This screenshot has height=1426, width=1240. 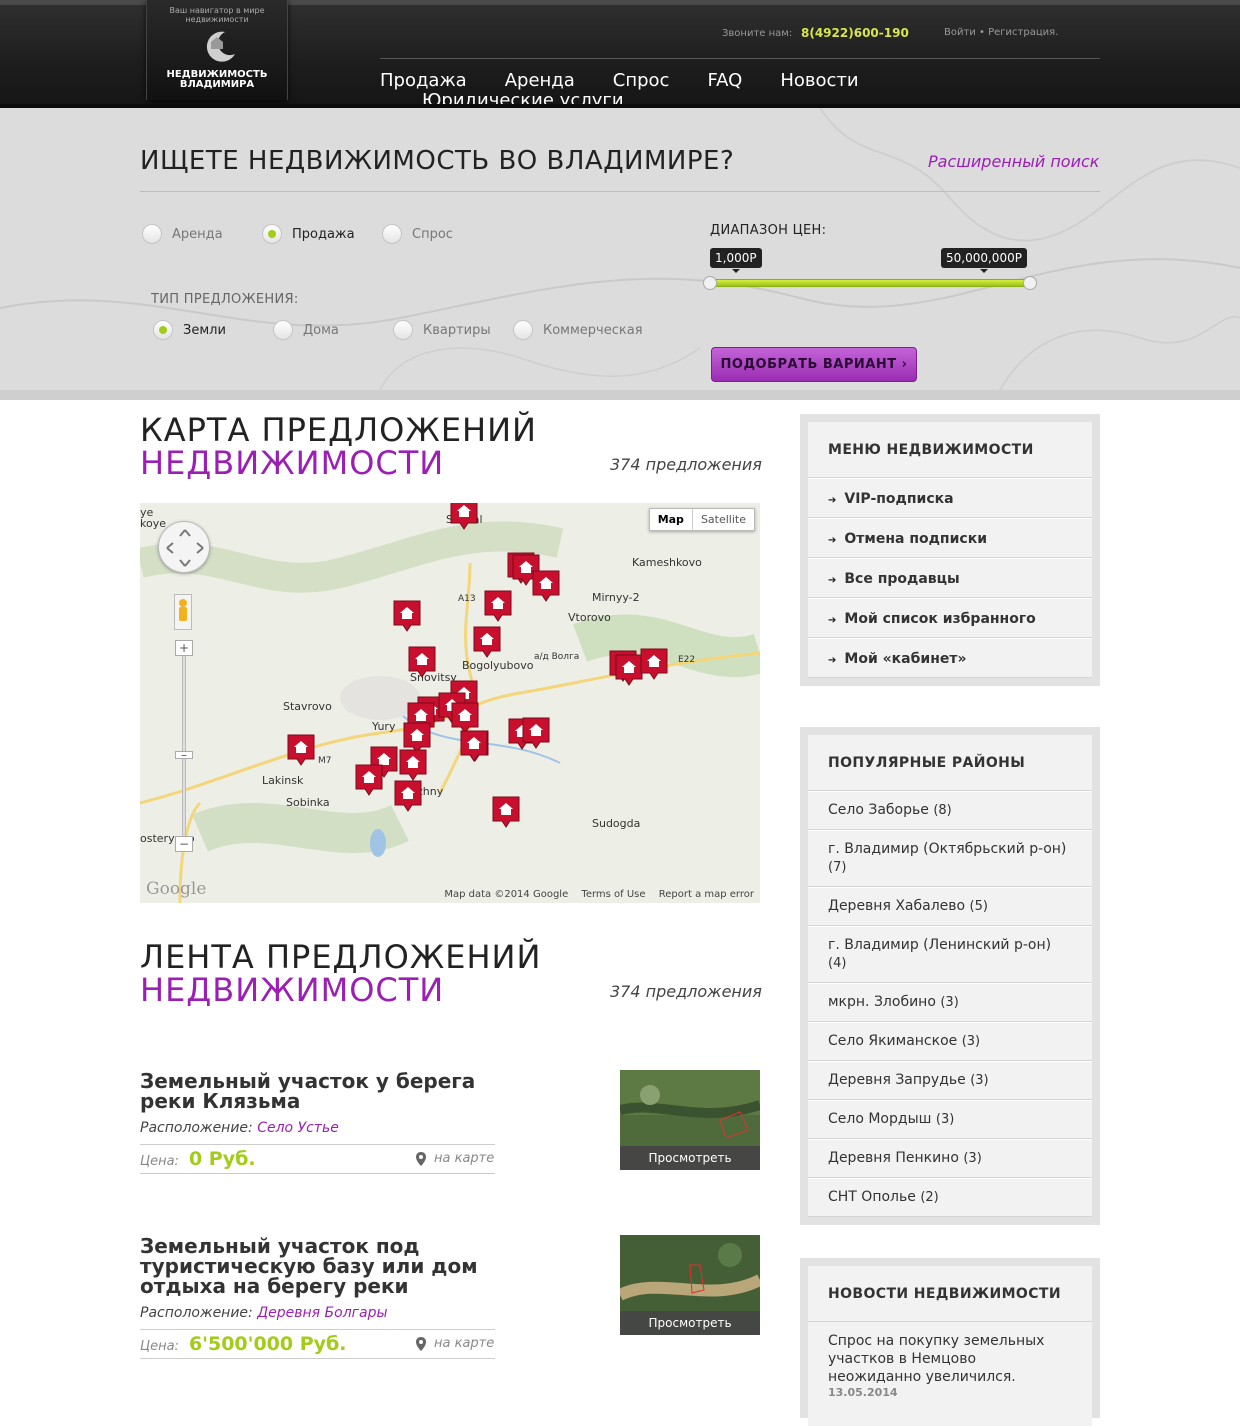 What do you see at coordinates (184, 747) in the screenshot?
I see `zoom-slider-track` at bounding box center [184, 747].